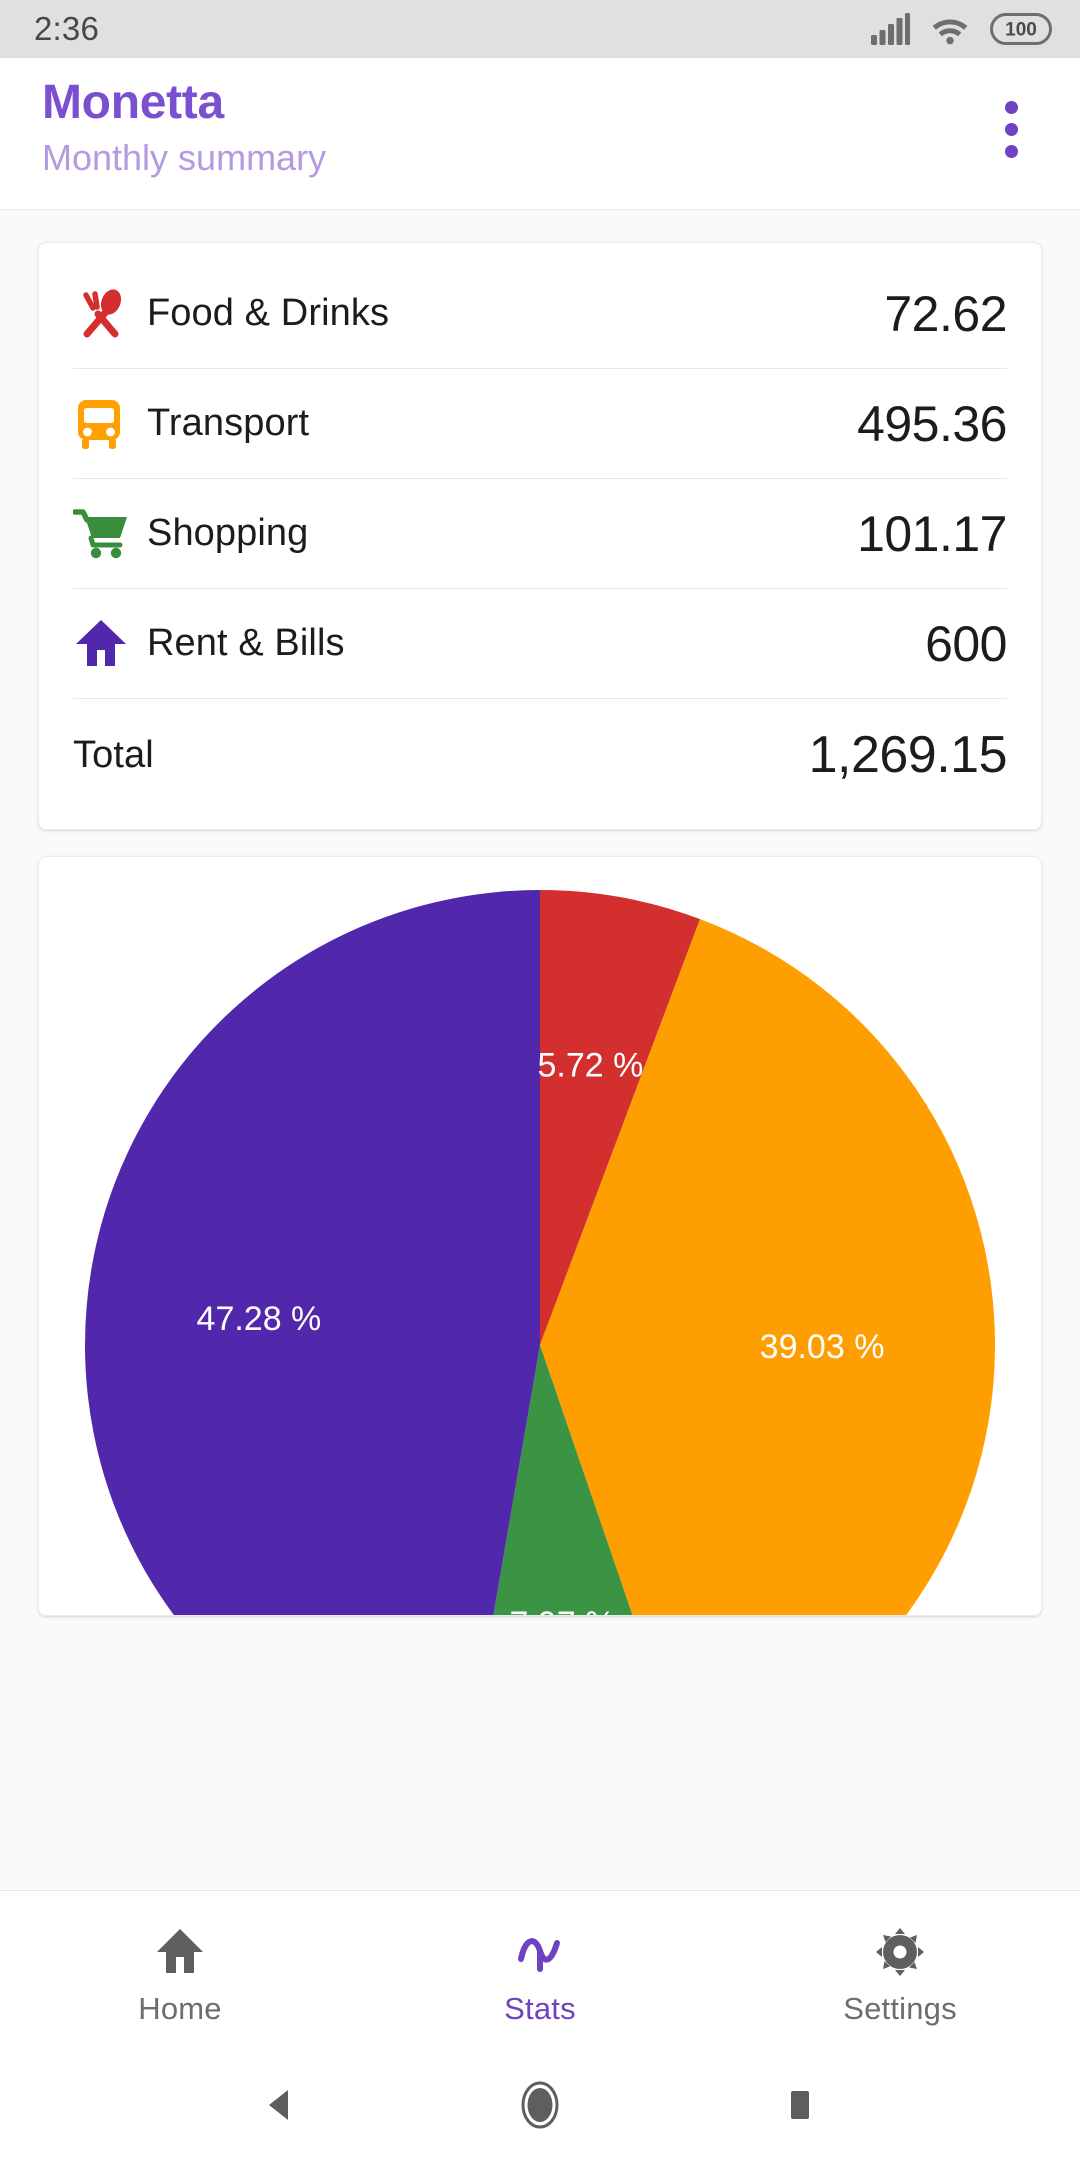 This screenshot has width=1080, height=2160. What do you see at coordinates (228, 423) in the screenshot?
I see `category-label: Transport` at bounding box center [228, 423].